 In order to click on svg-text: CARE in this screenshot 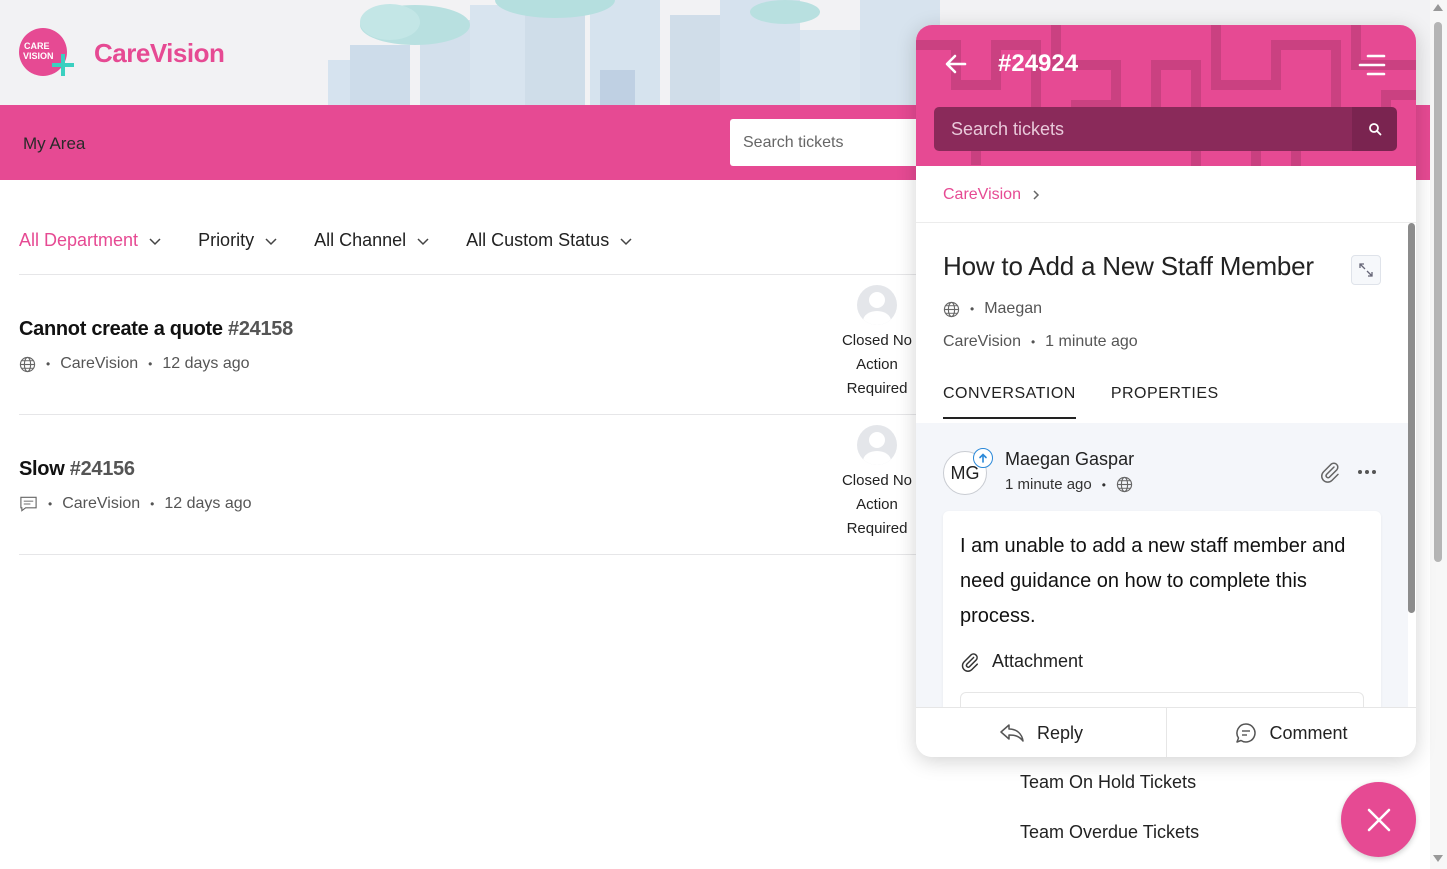, I will do `click(37, 46)`.